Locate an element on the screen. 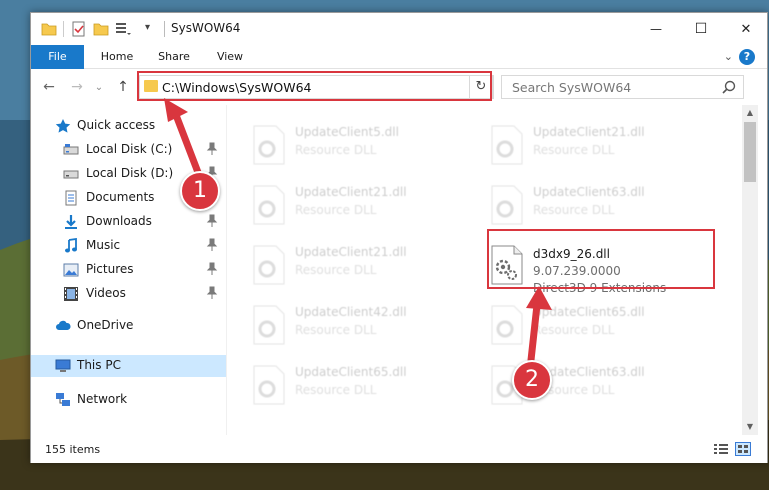 This screenshot has width=769, height=490. maximize-button: ☐ is located at coordinates (701, 29).